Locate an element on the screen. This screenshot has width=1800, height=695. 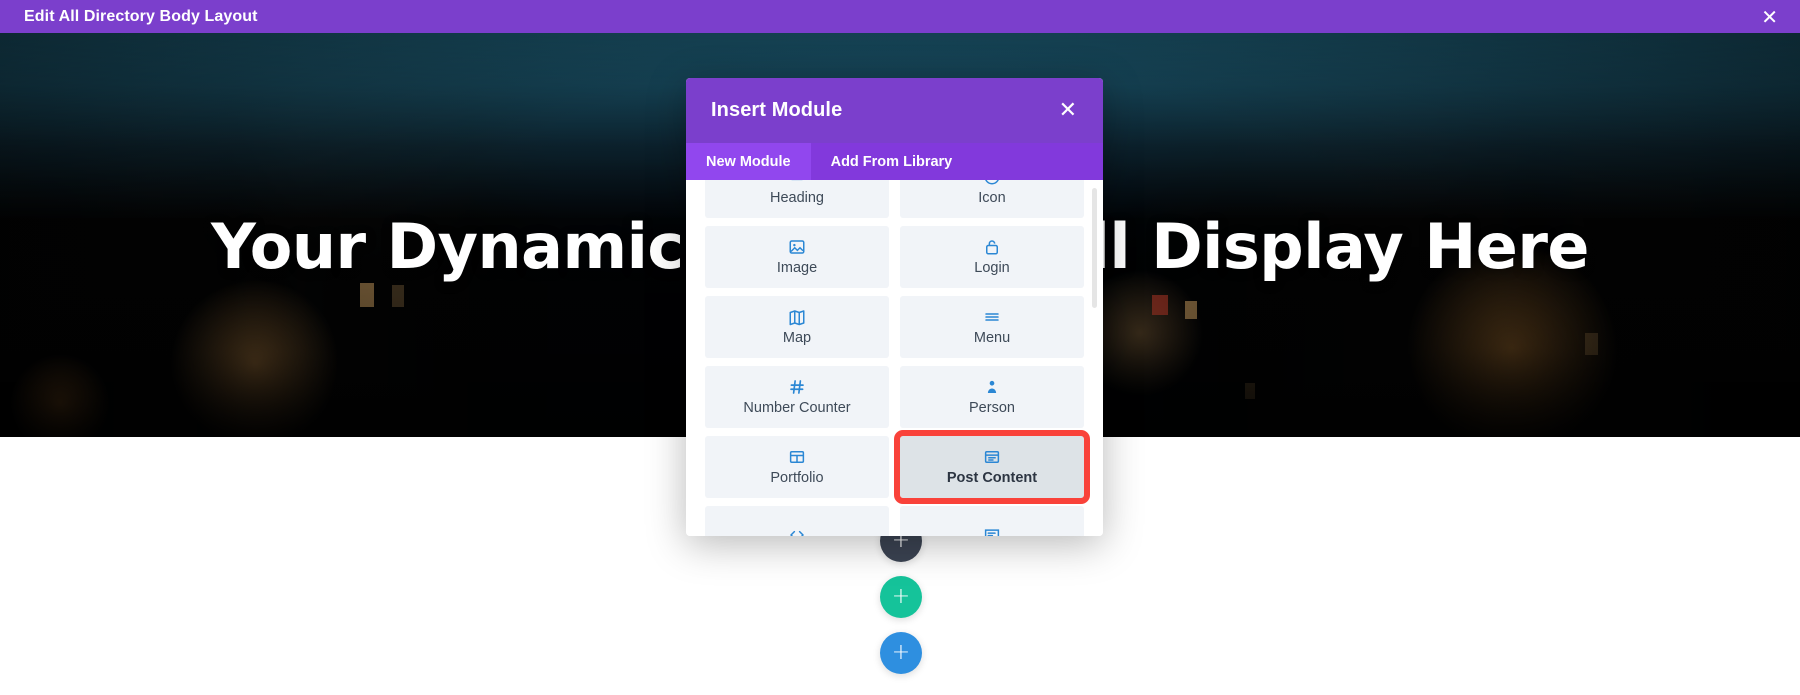
map-icon is located at coordinates (797, 317).